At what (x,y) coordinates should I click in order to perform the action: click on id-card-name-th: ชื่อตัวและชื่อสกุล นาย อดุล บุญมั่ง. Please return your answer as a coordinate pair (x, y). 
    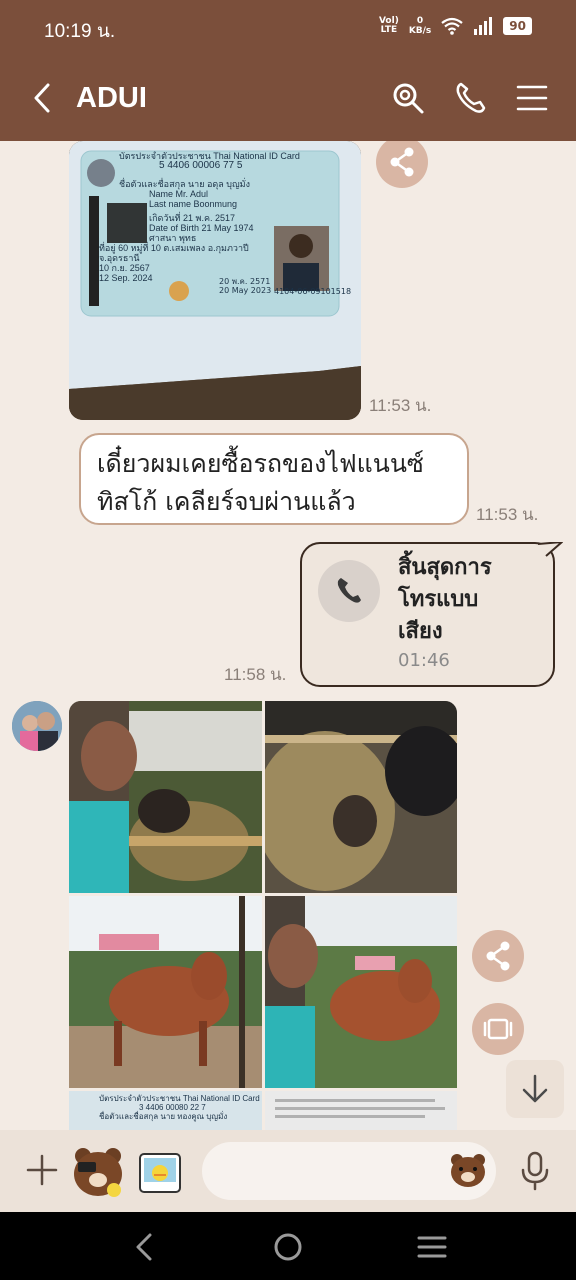
    Looking at the image, I should click on (184, 184).